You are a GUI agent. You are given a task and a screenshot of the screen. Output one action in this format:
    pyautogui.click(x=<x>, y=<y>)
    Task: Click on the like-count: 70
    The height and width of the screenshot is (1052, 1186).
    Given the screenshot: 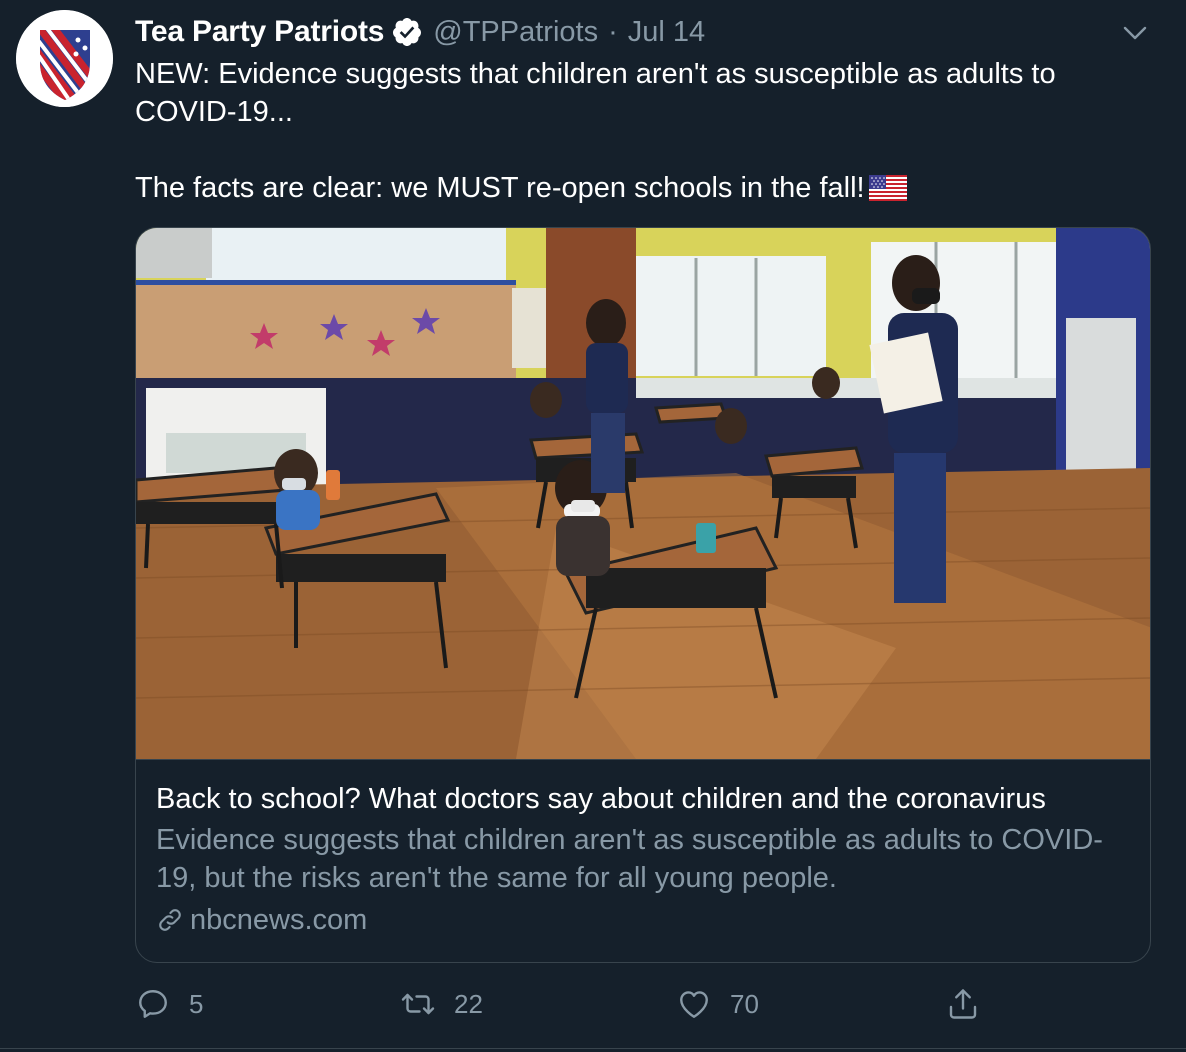 What is the action you would take?
    pyautogui.click(x=744, y=1003)
    